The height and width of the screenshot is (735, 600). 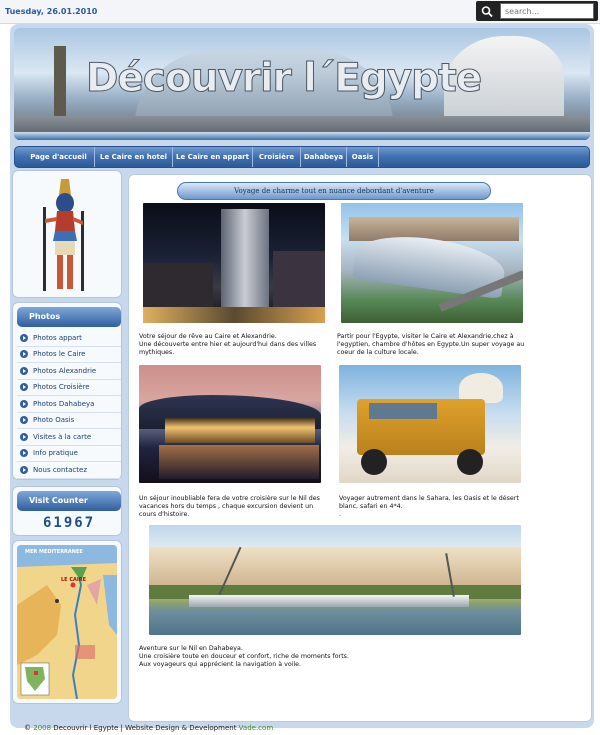 I want to click on header-banner: Découvrir l´Egypte, so click(x=302, y=84).